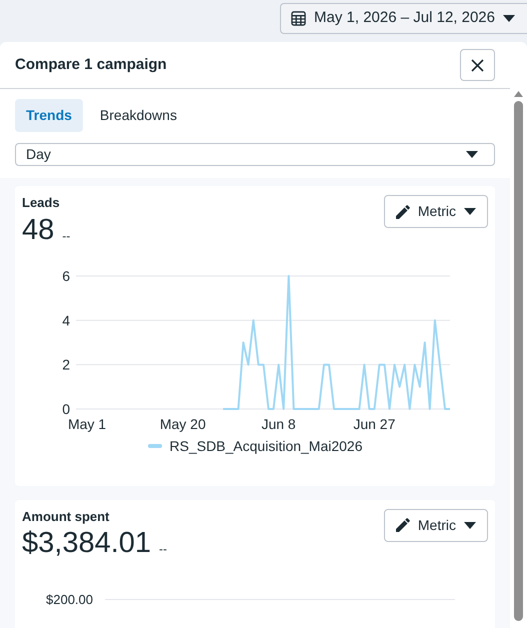 Image resolution: width=527 pixels, height=628 pixels. I want to click on legend-swatch, so click(155, 446).